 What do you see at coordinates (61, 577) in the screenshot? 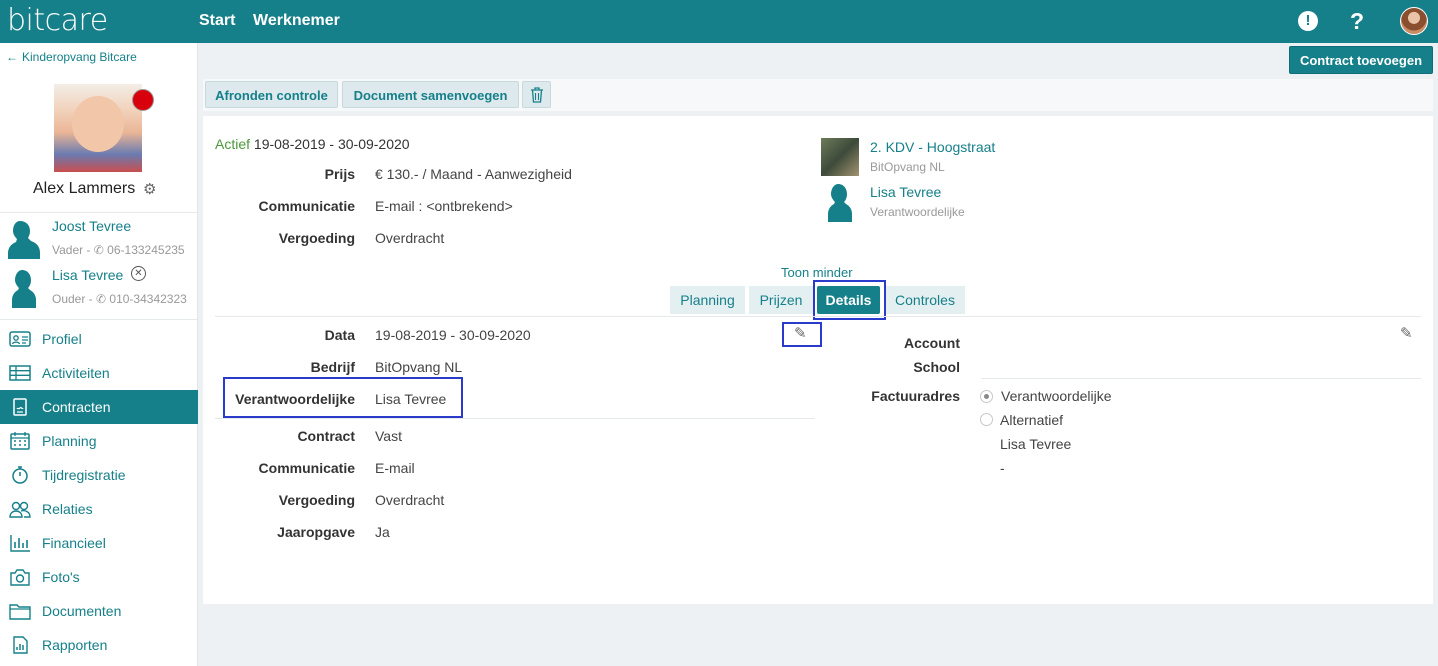
I see `sidebar-item-label: Foto's` at bounding box center [61, 577].